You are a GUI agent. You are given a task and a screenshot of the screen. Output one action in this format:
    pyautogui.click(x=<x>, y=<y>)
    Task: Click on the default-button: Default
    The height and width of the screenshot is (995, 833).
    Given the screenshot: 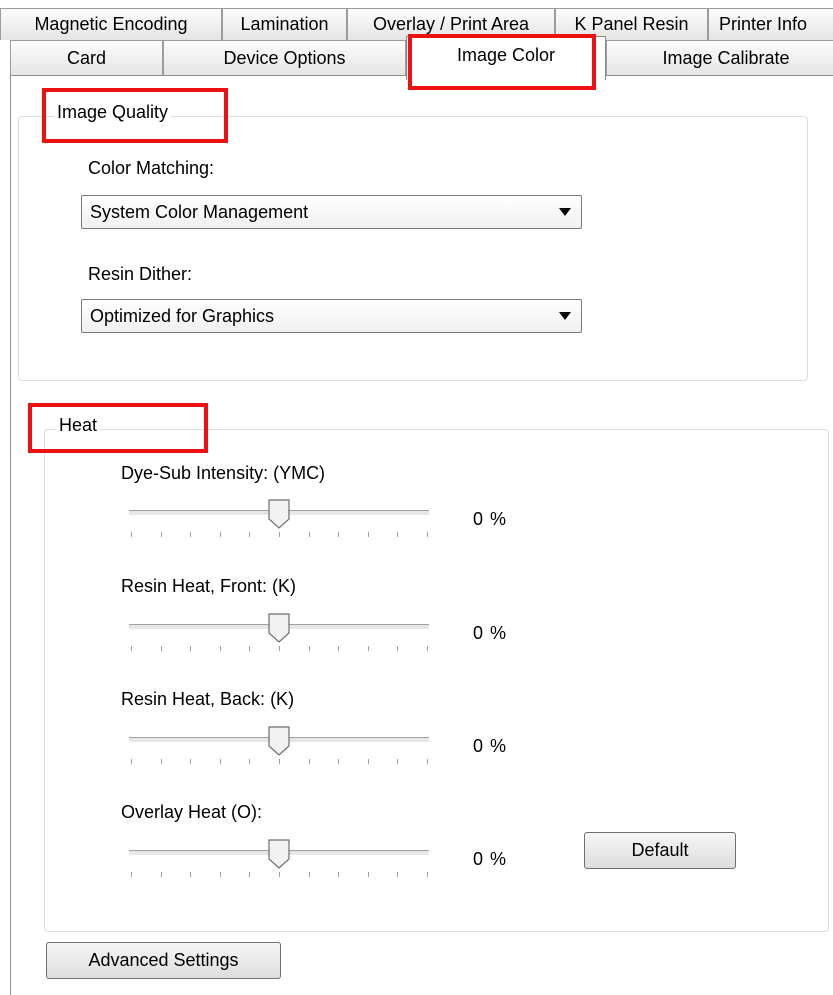 What is the action you would take?
    pyautogui.click(x=660, y=850)
    